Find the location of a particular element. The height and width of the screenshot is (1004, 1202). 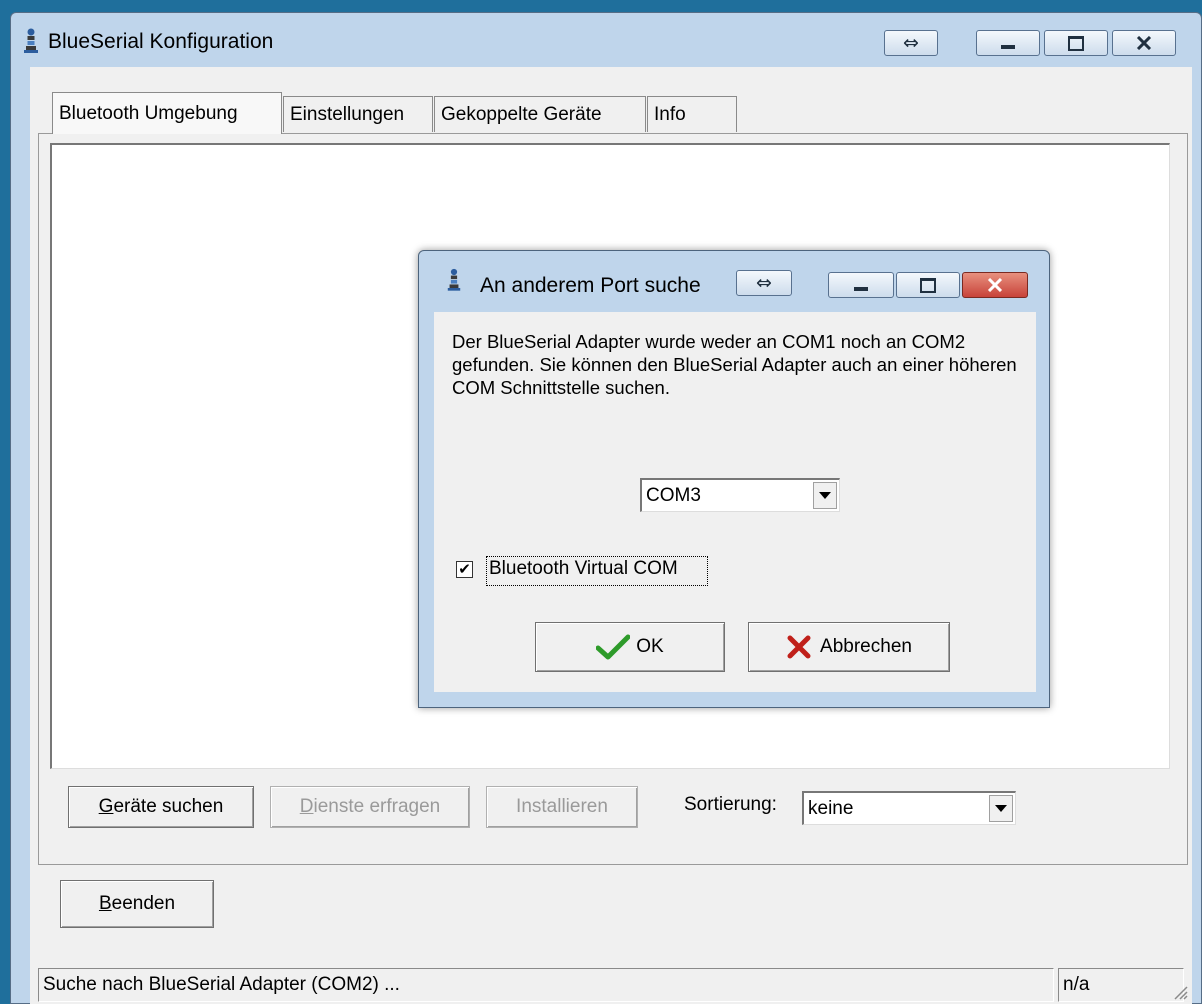

dialog-maximize-button is located at coordinates (928, 285).